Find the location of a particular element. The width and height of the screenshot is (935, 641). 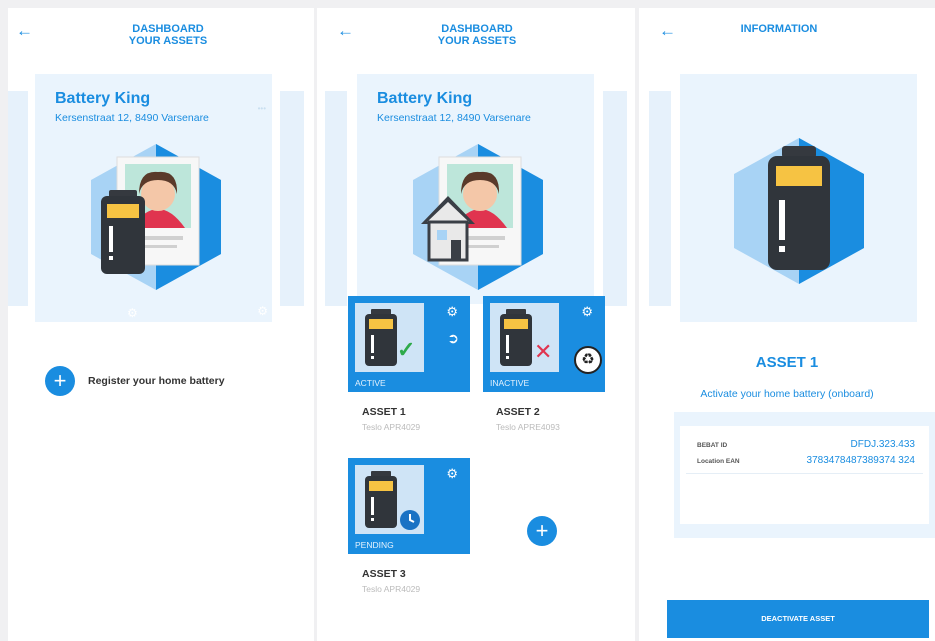

add-asset-button: + is located at coordinates (542, 531).